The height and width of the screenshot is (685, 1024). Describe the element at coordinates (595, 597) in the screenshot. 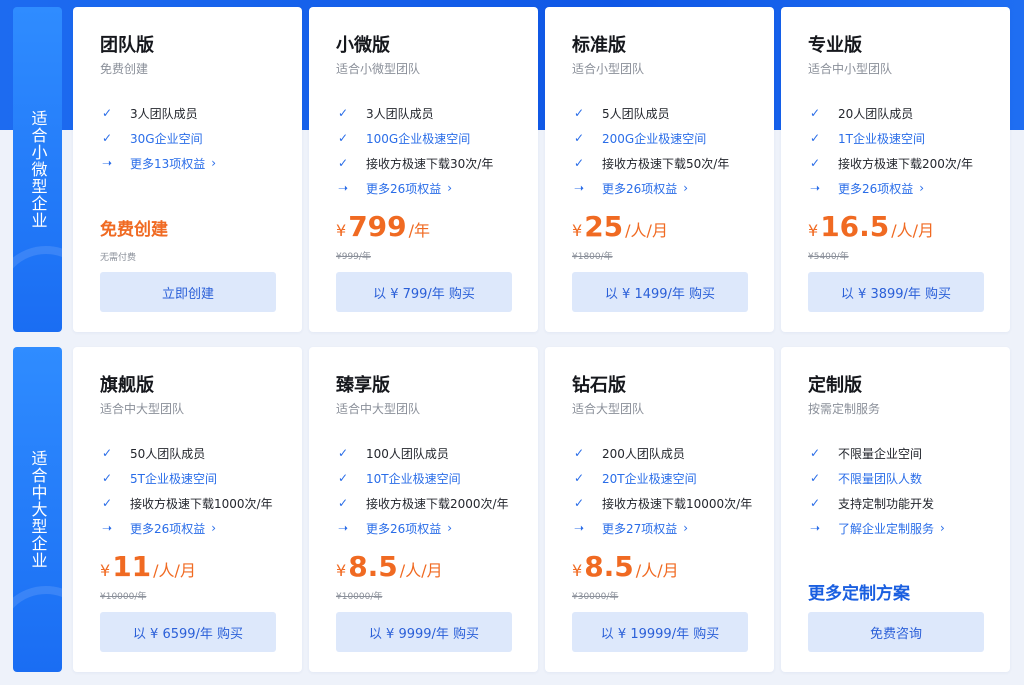

I see `original-price: ¥30000/年` at that location.